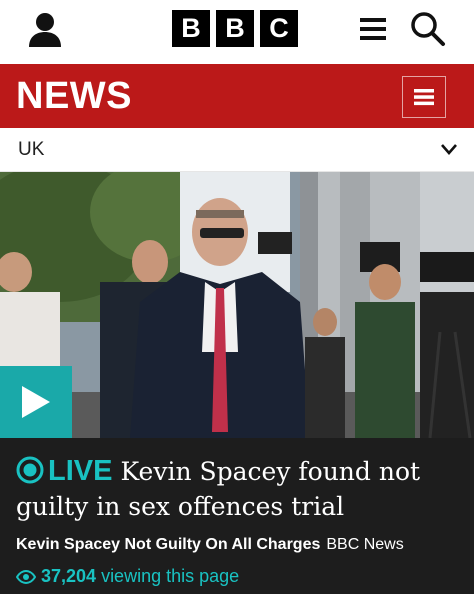  I want to click on bbc-logo: B B C, so click(235, 28).